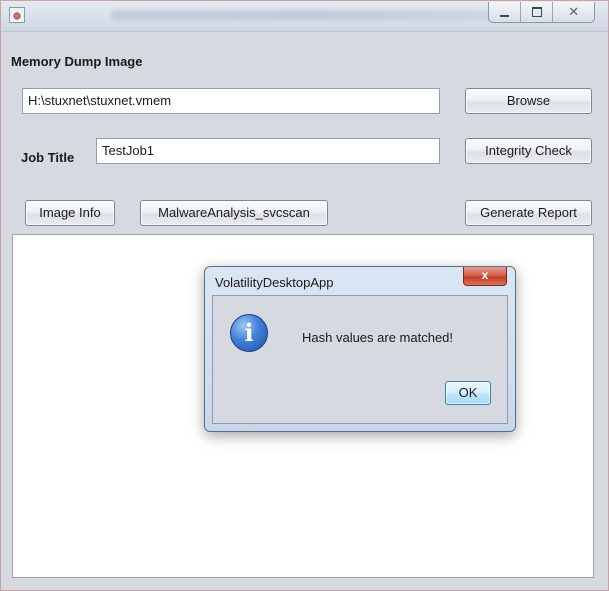 Image resolution: width=609 pixels, height=591 pixels. Describe the element at coordinates (505, 12) in the screenshot. I see `minimize-button` at that location.